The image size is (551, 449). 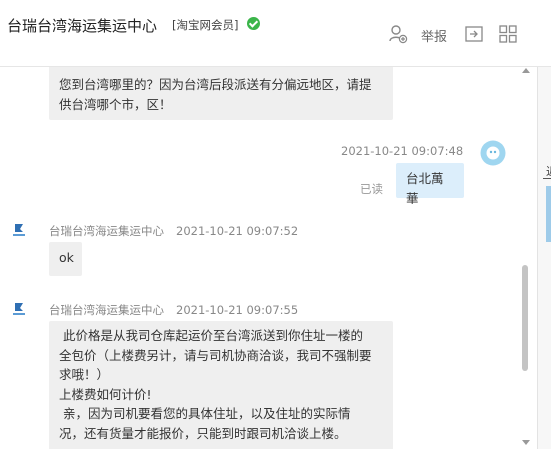 What do you see at coordinates (402, 151) in the screenshot?
I see `message-timestamp: 2021-10-21 09:07:48` at bounding box center [402, 151].